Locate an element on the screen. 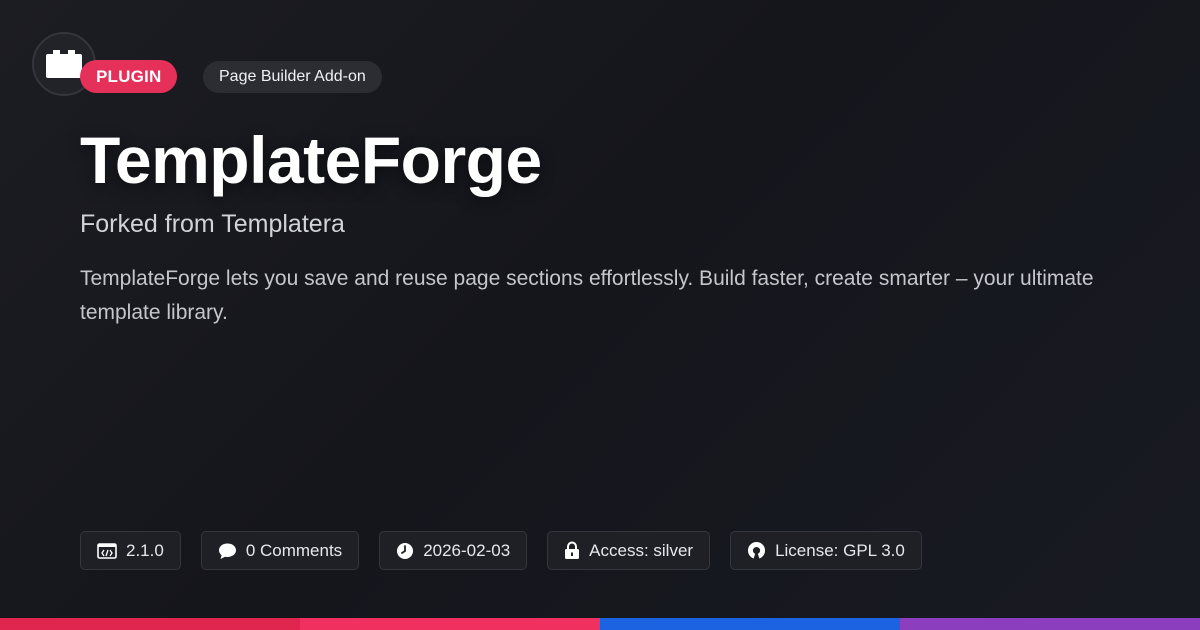  bottom-color-bar is located at coordinates (600, 624).